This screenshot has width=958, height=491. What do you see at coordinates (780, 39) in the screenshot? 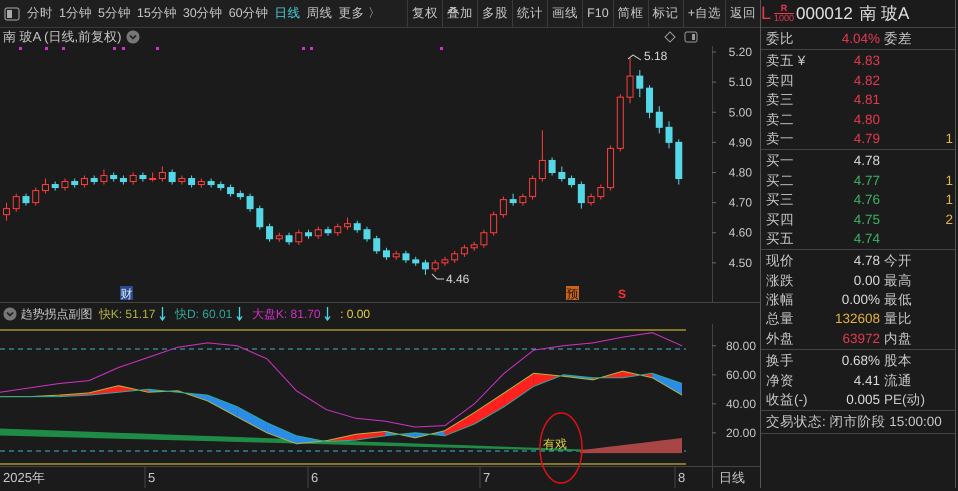
I see `quote-label: 委比` at bounding box center [780, 39].